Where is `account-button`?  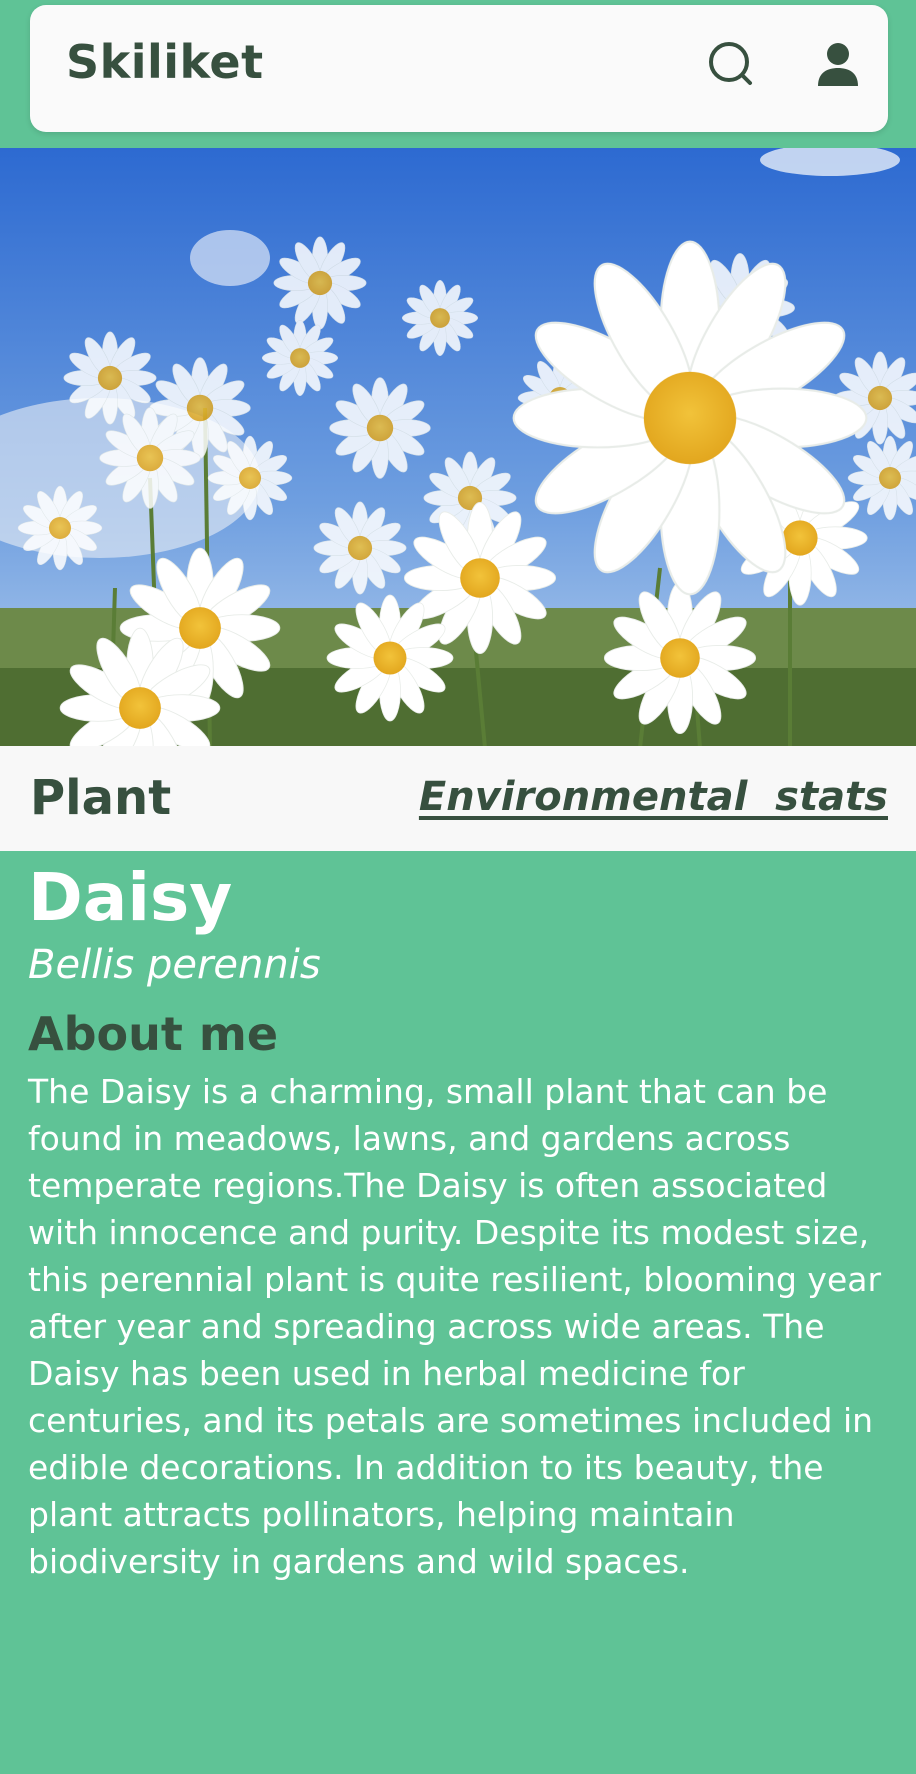
account-button is located at coordinates (838, 65).